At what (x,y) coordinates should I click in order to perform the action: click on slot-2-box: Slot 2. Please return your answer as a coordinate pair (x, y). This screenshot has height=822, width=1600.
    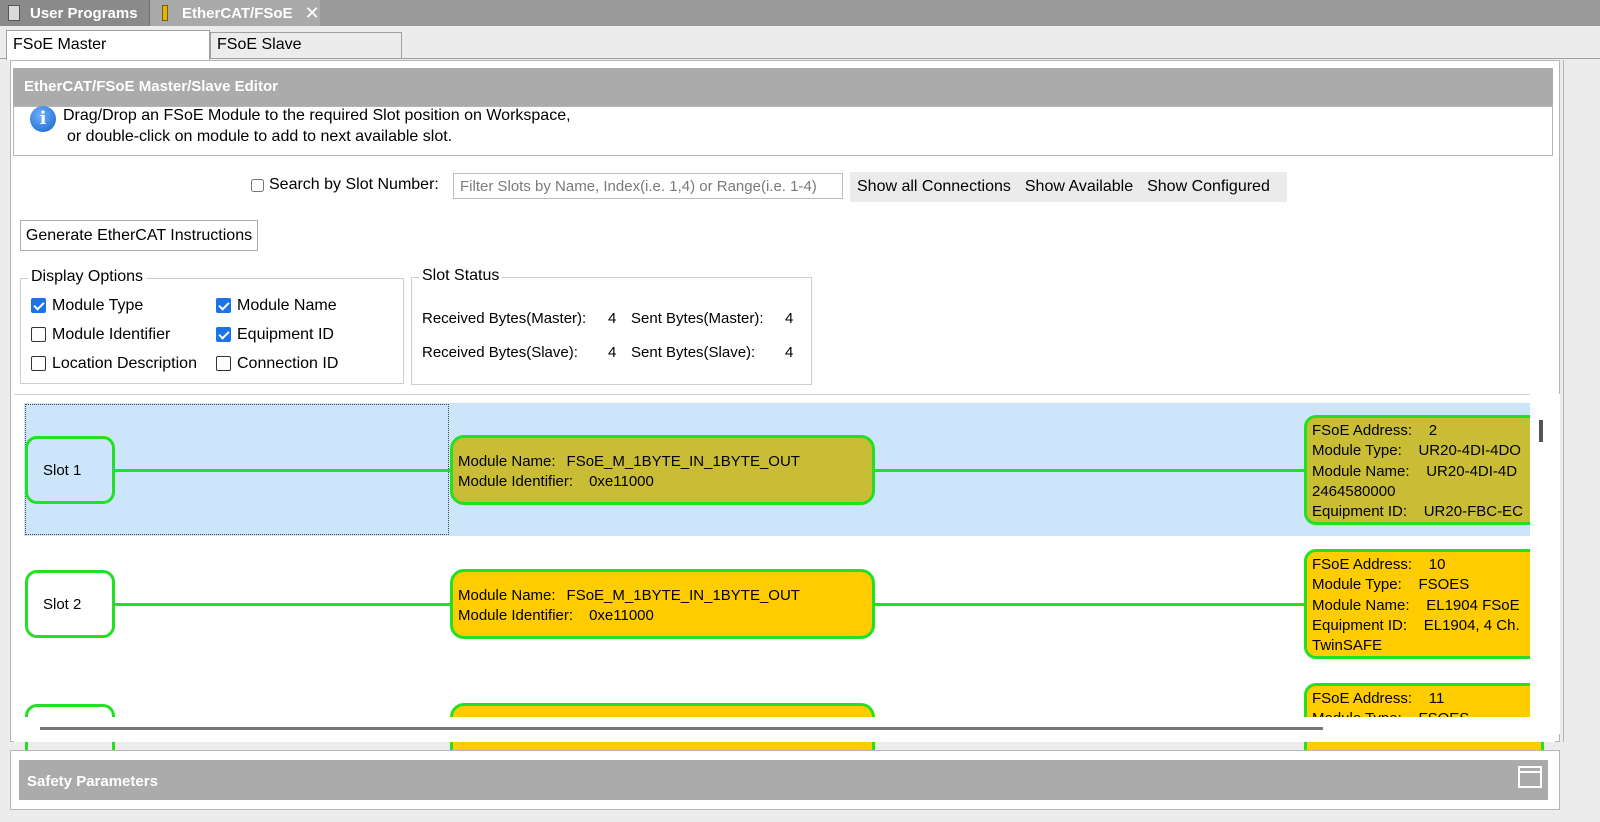
    Looking at the image, I should click on (70, 604).